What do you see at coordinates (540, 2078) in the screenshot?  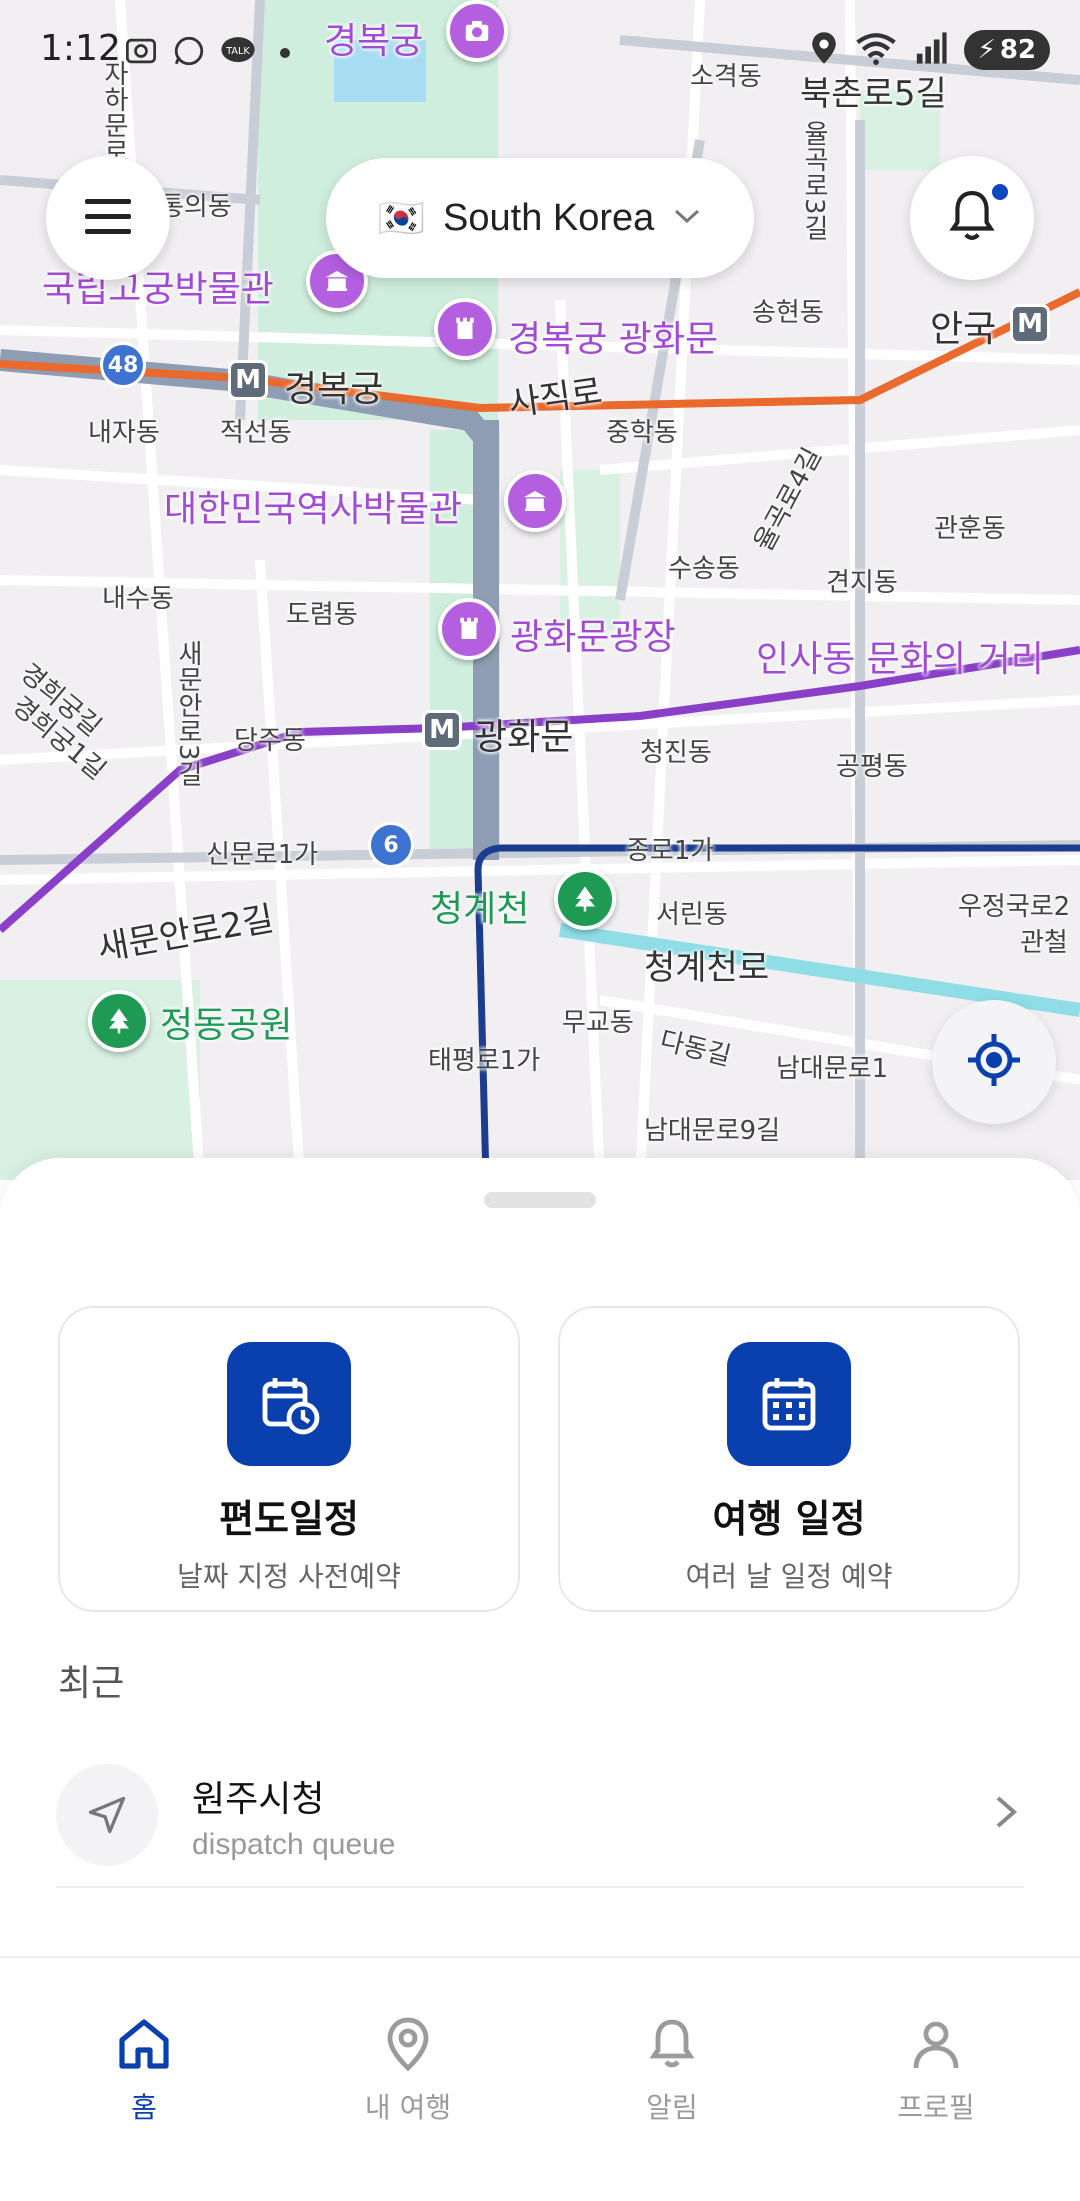 I see `bottom-navigation: 홈 내 여행 알림 프로필` at bounding box center [540, 2078].